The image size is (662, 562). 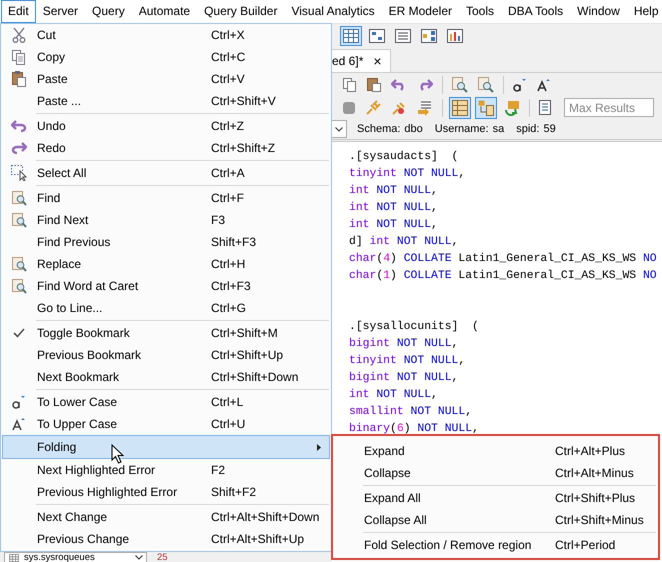 I want to click on menu-bar-item: Help, so click(x=644, y=11).